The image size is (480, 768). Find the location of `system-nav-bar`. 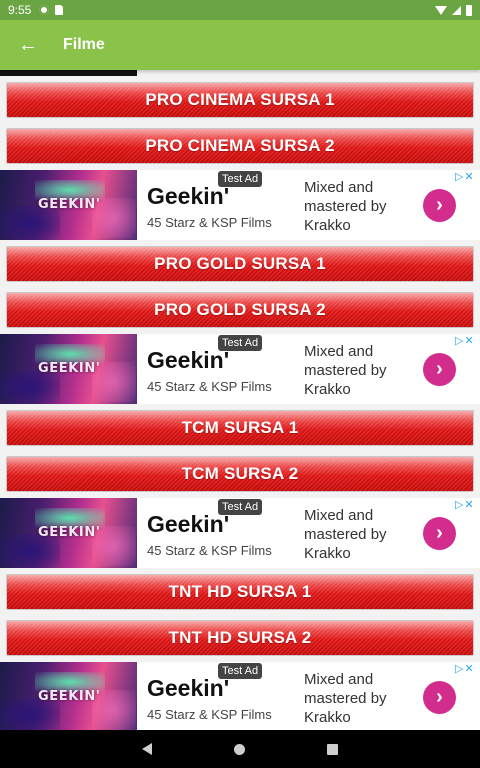

system-nav-bar is located at coordinates (240, 749).